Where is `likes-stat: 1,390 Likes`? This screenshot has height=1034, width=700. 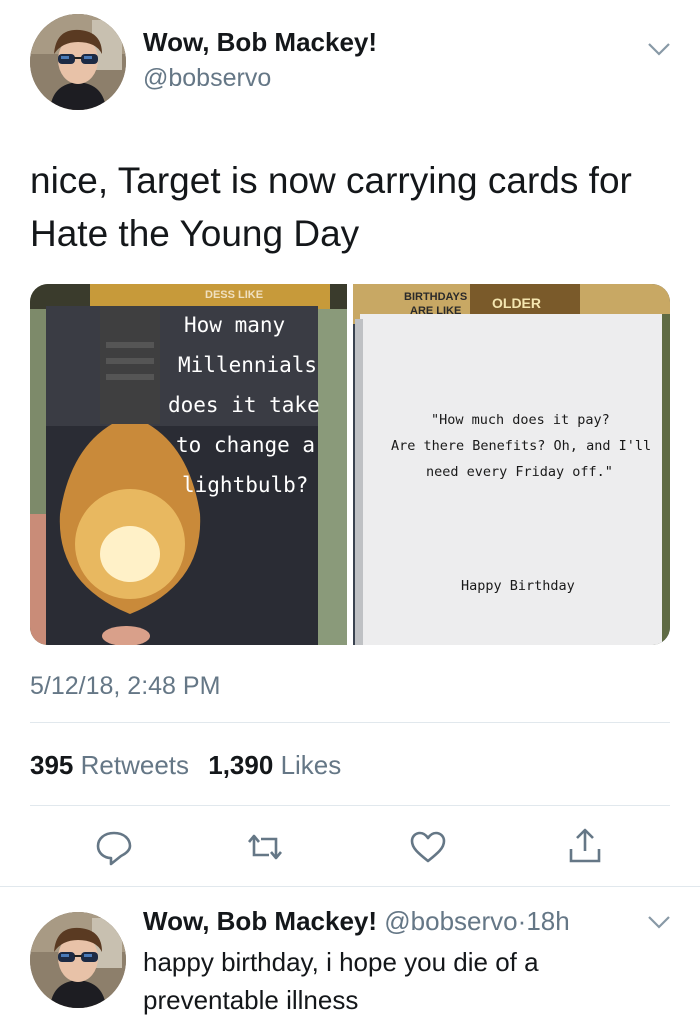 likes-stat: 1,390 Likes is located at coordinates (274, 765).